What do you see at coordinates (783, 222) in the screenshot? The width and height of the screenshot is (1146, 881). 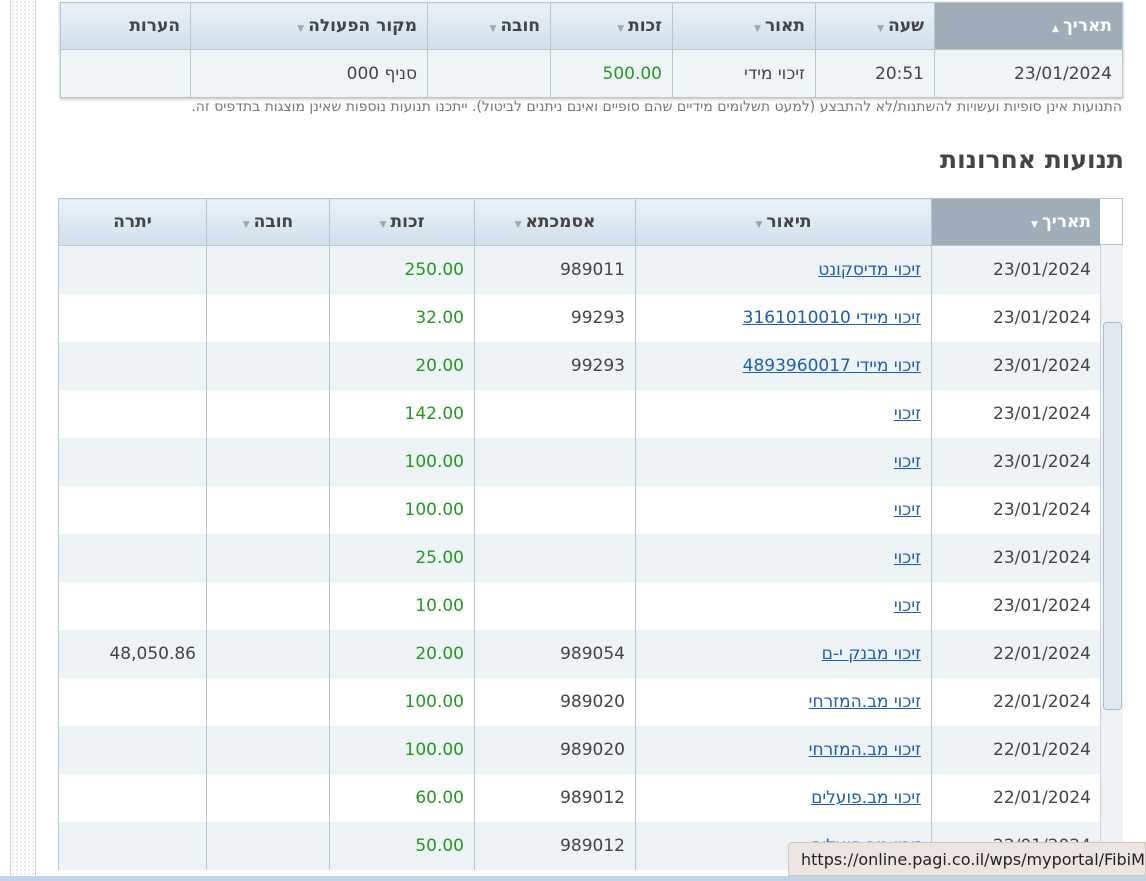 I see `header-desc: תיאור▼` at bounding box center [783, 222].